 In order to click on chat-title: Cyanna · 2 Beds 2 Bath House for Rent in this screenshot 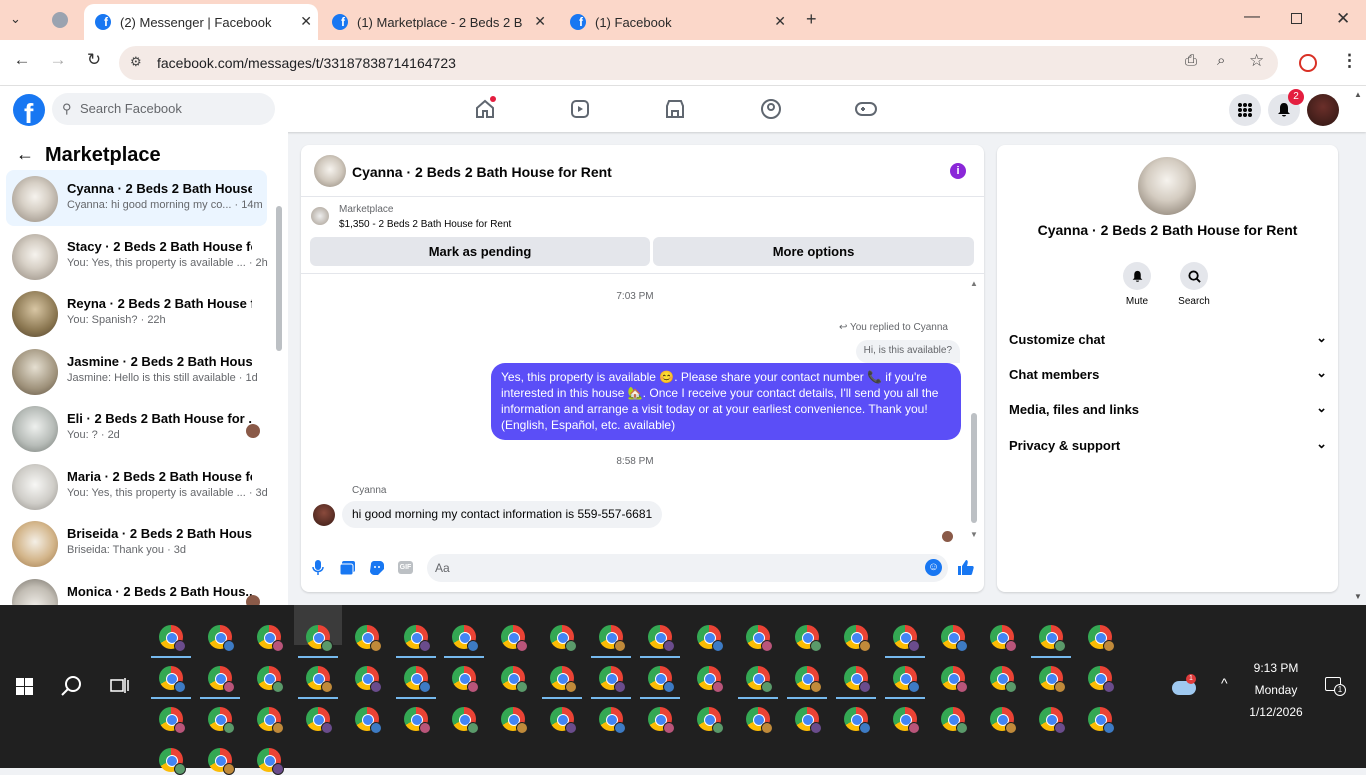, I will do `click(482, 172)`.